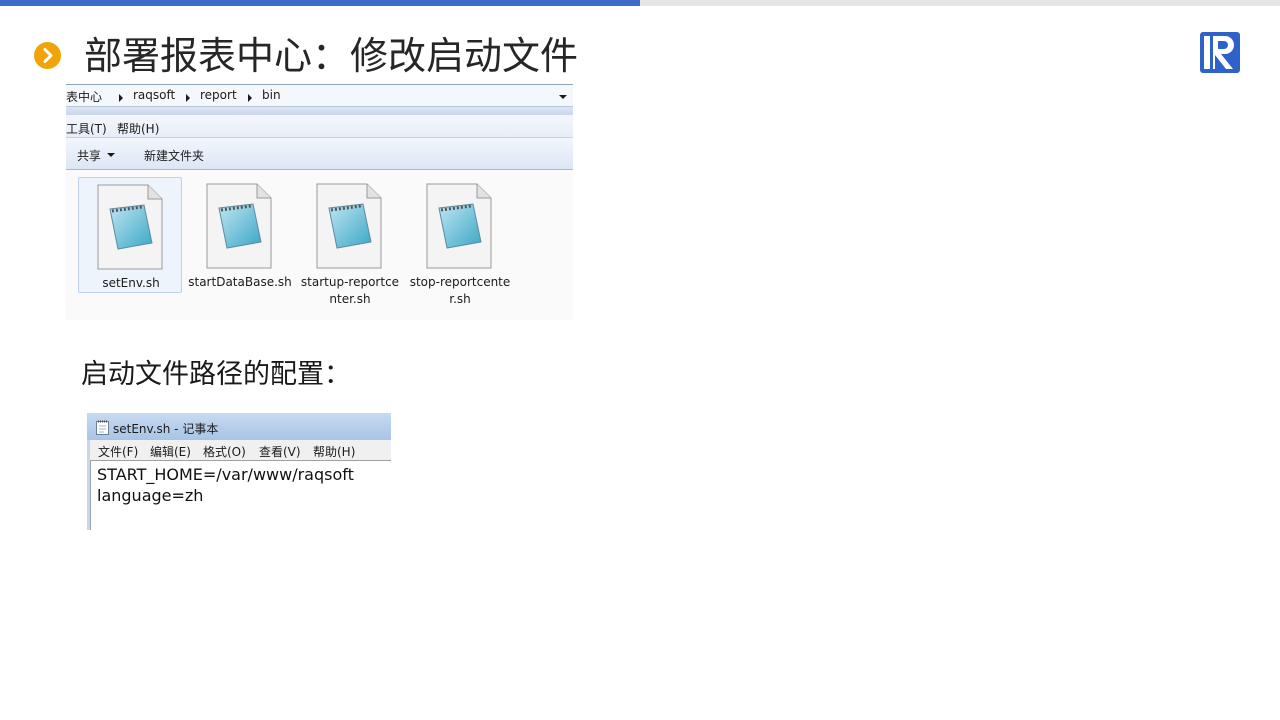 This screenshot has width=1280, height=720. Describe the element at coordinates (1220, 52) in the screenshot. I see `raqsoft-logo-icon` at that location.